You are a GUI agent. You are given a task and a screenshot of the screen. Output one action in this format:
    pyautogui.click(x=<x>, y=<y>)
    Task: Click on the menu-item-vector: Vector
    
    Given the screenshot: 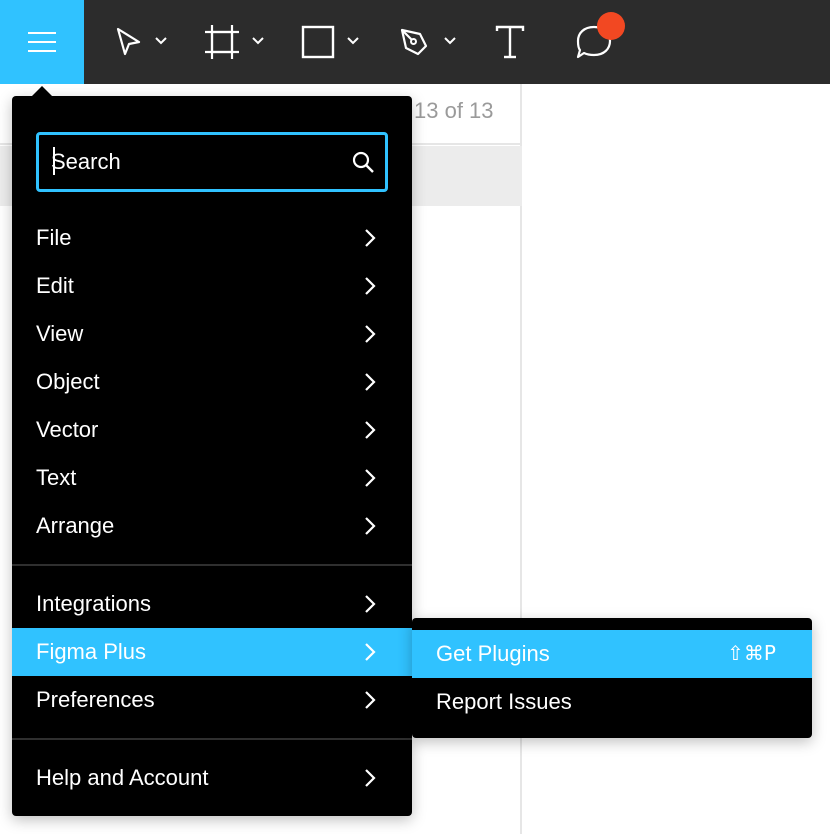 What is the action you would take?
    pyautogui.click(x=212, y=430)
    